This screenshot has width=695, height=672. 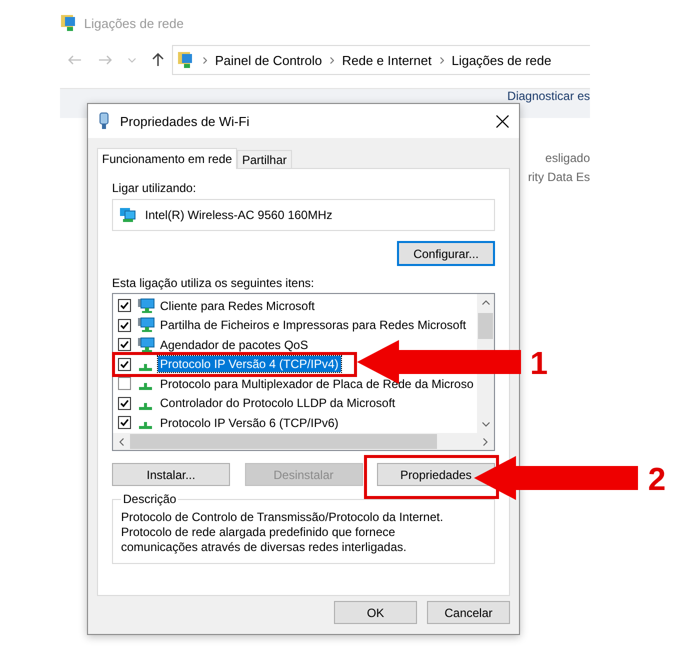 I want to click on connection-detail: rity Data Es, so click(x=559, y=177).